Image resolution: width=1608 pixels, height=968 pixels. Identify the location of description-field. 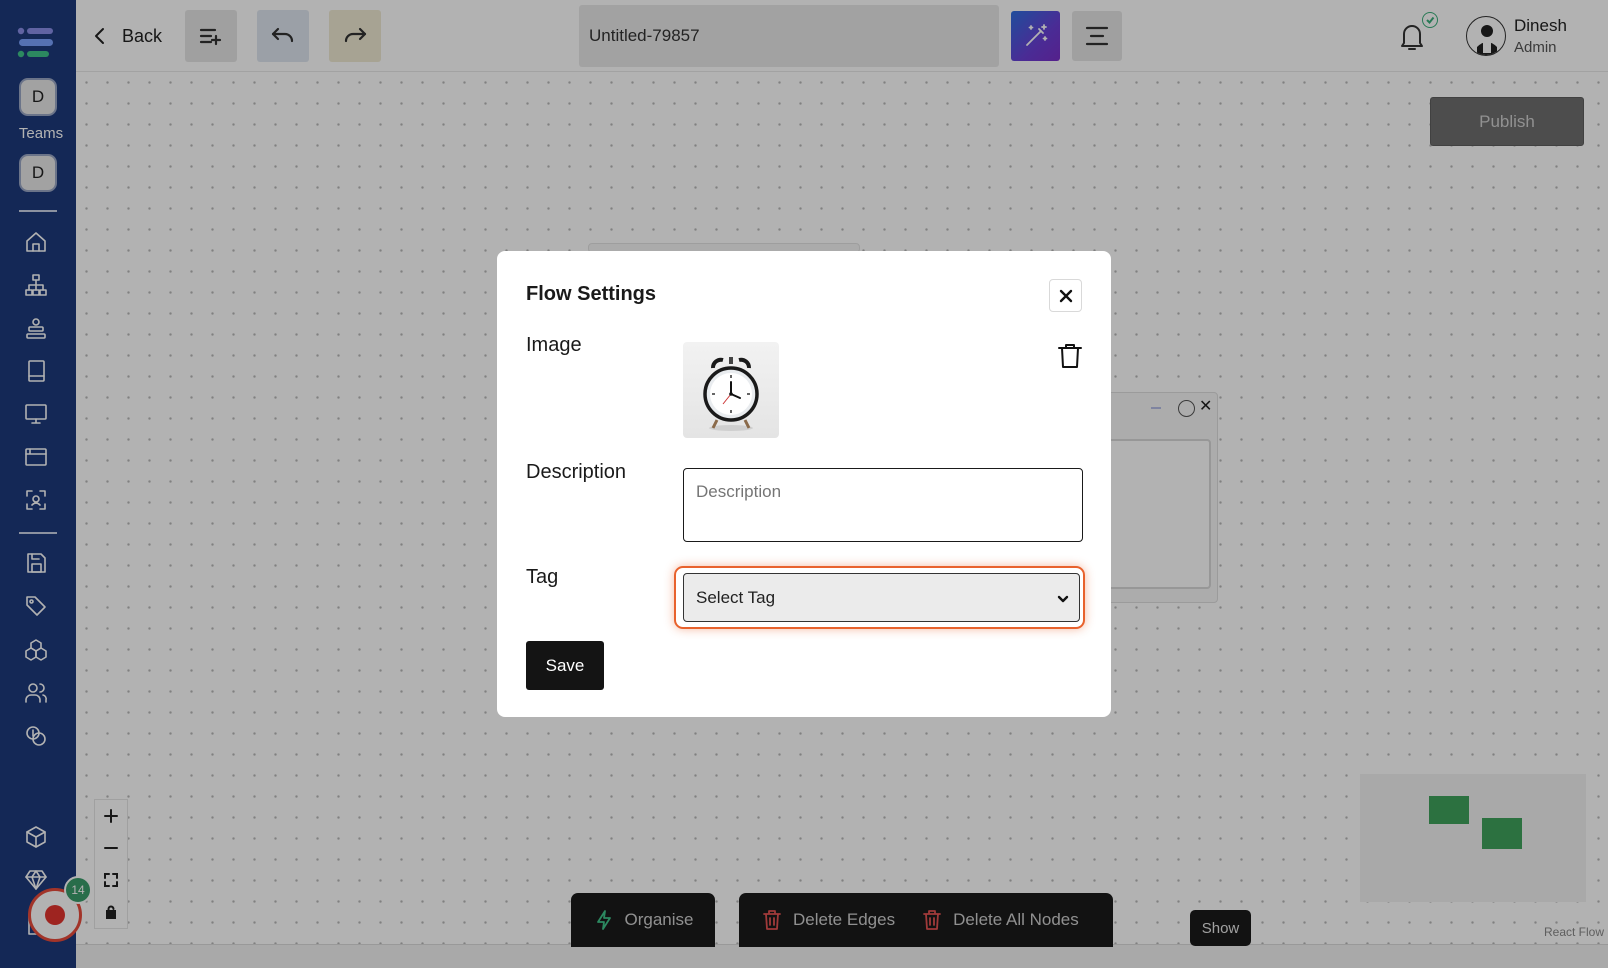
(883, 505).